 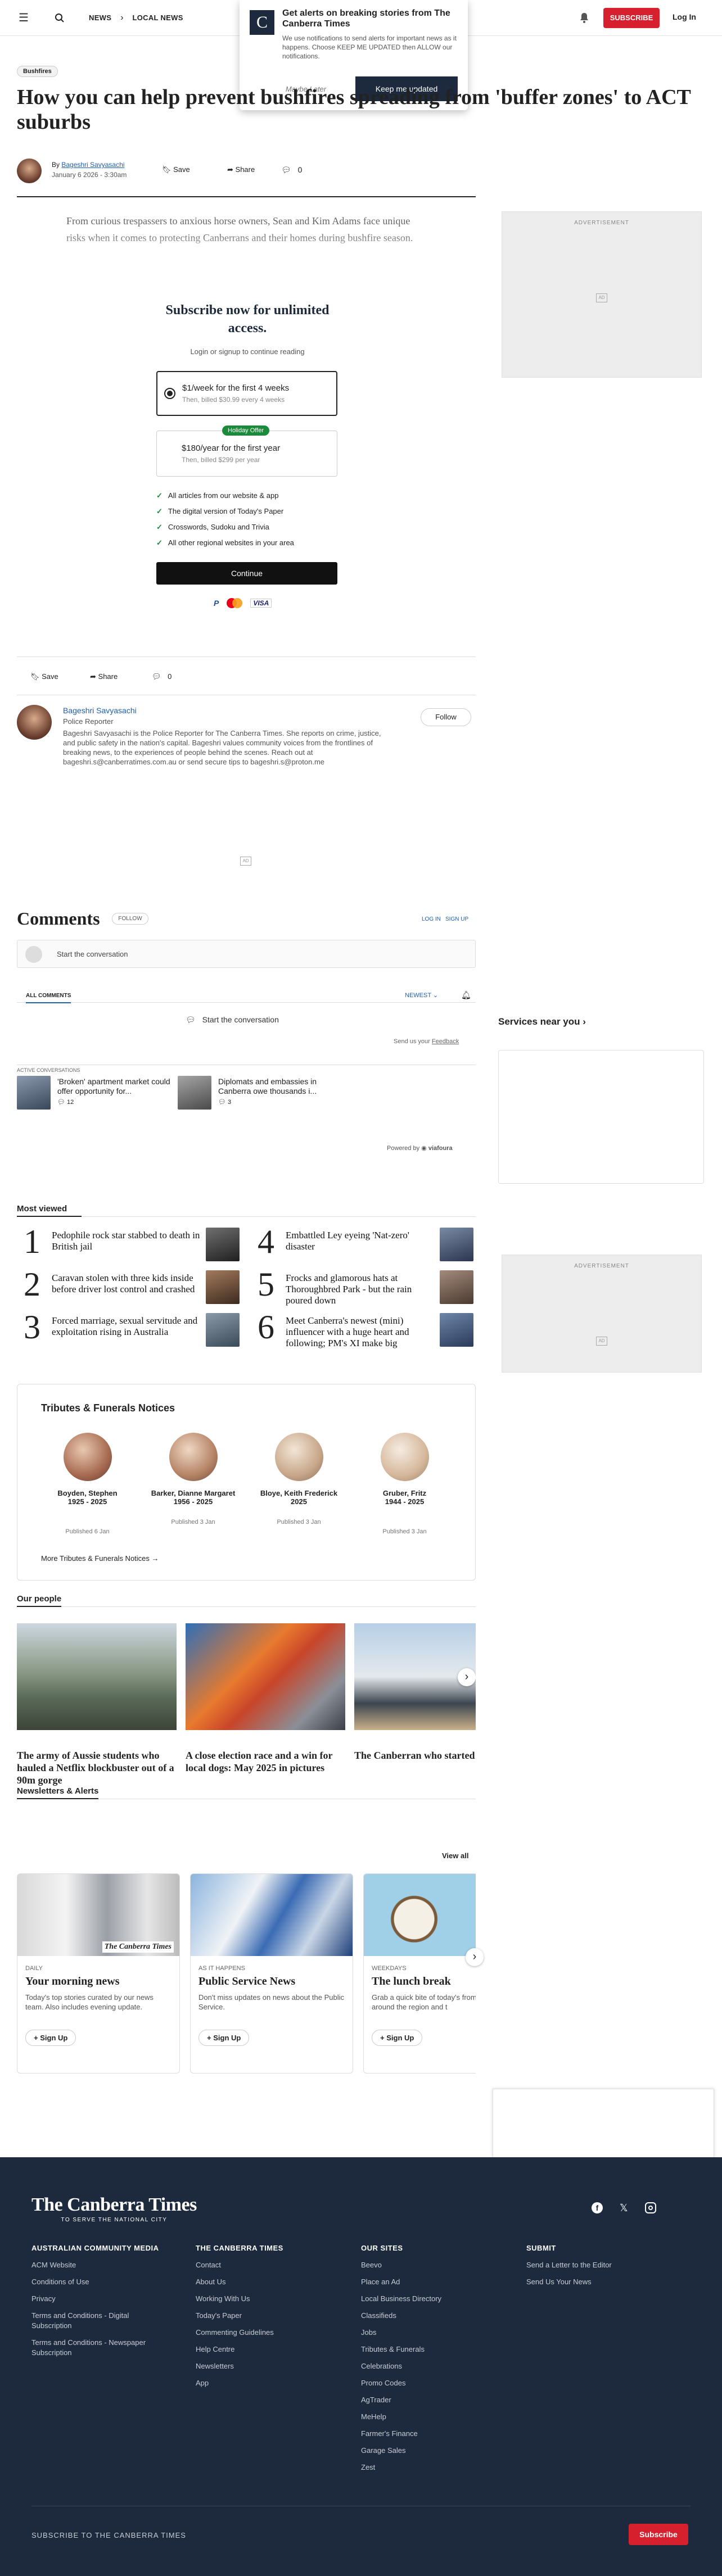 What do you see at coordinates (434, 2451) in the screenshot?
I see `footer-link: Garage Sales` at bounding box center [434, 2451].